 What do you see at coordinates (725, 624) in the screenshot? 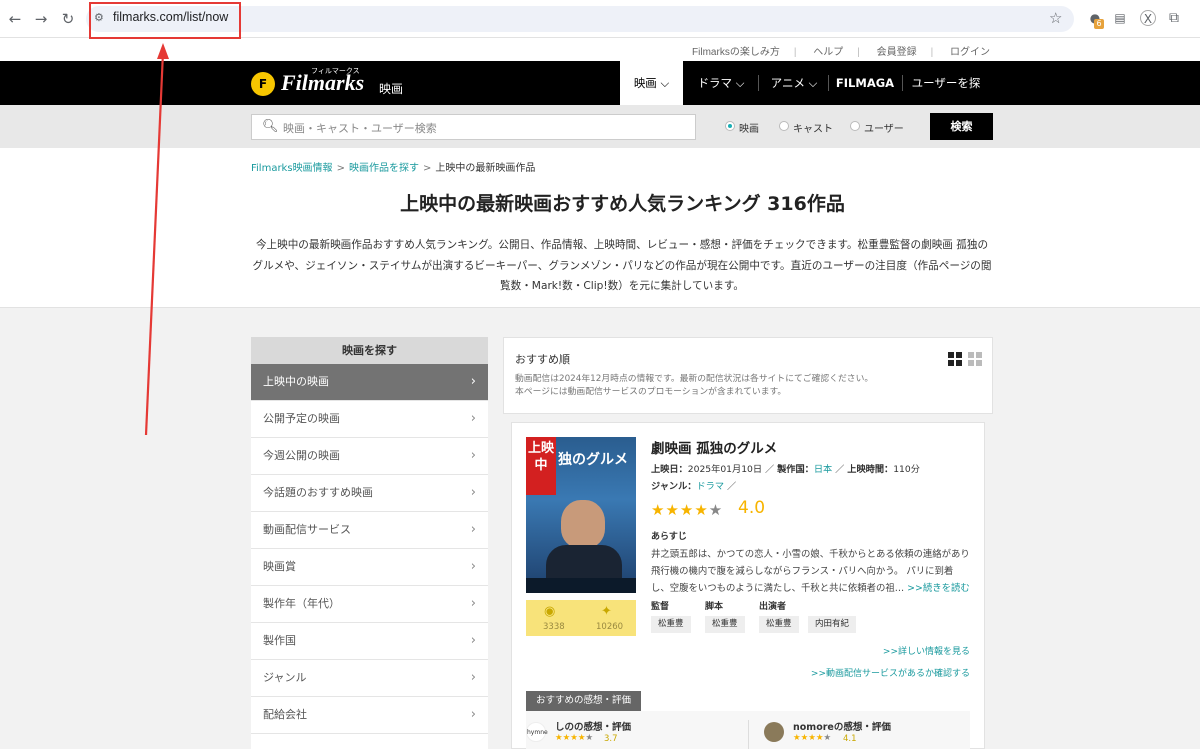
I see `writer-tag: 松重豊` at bounding box center [725, 624].